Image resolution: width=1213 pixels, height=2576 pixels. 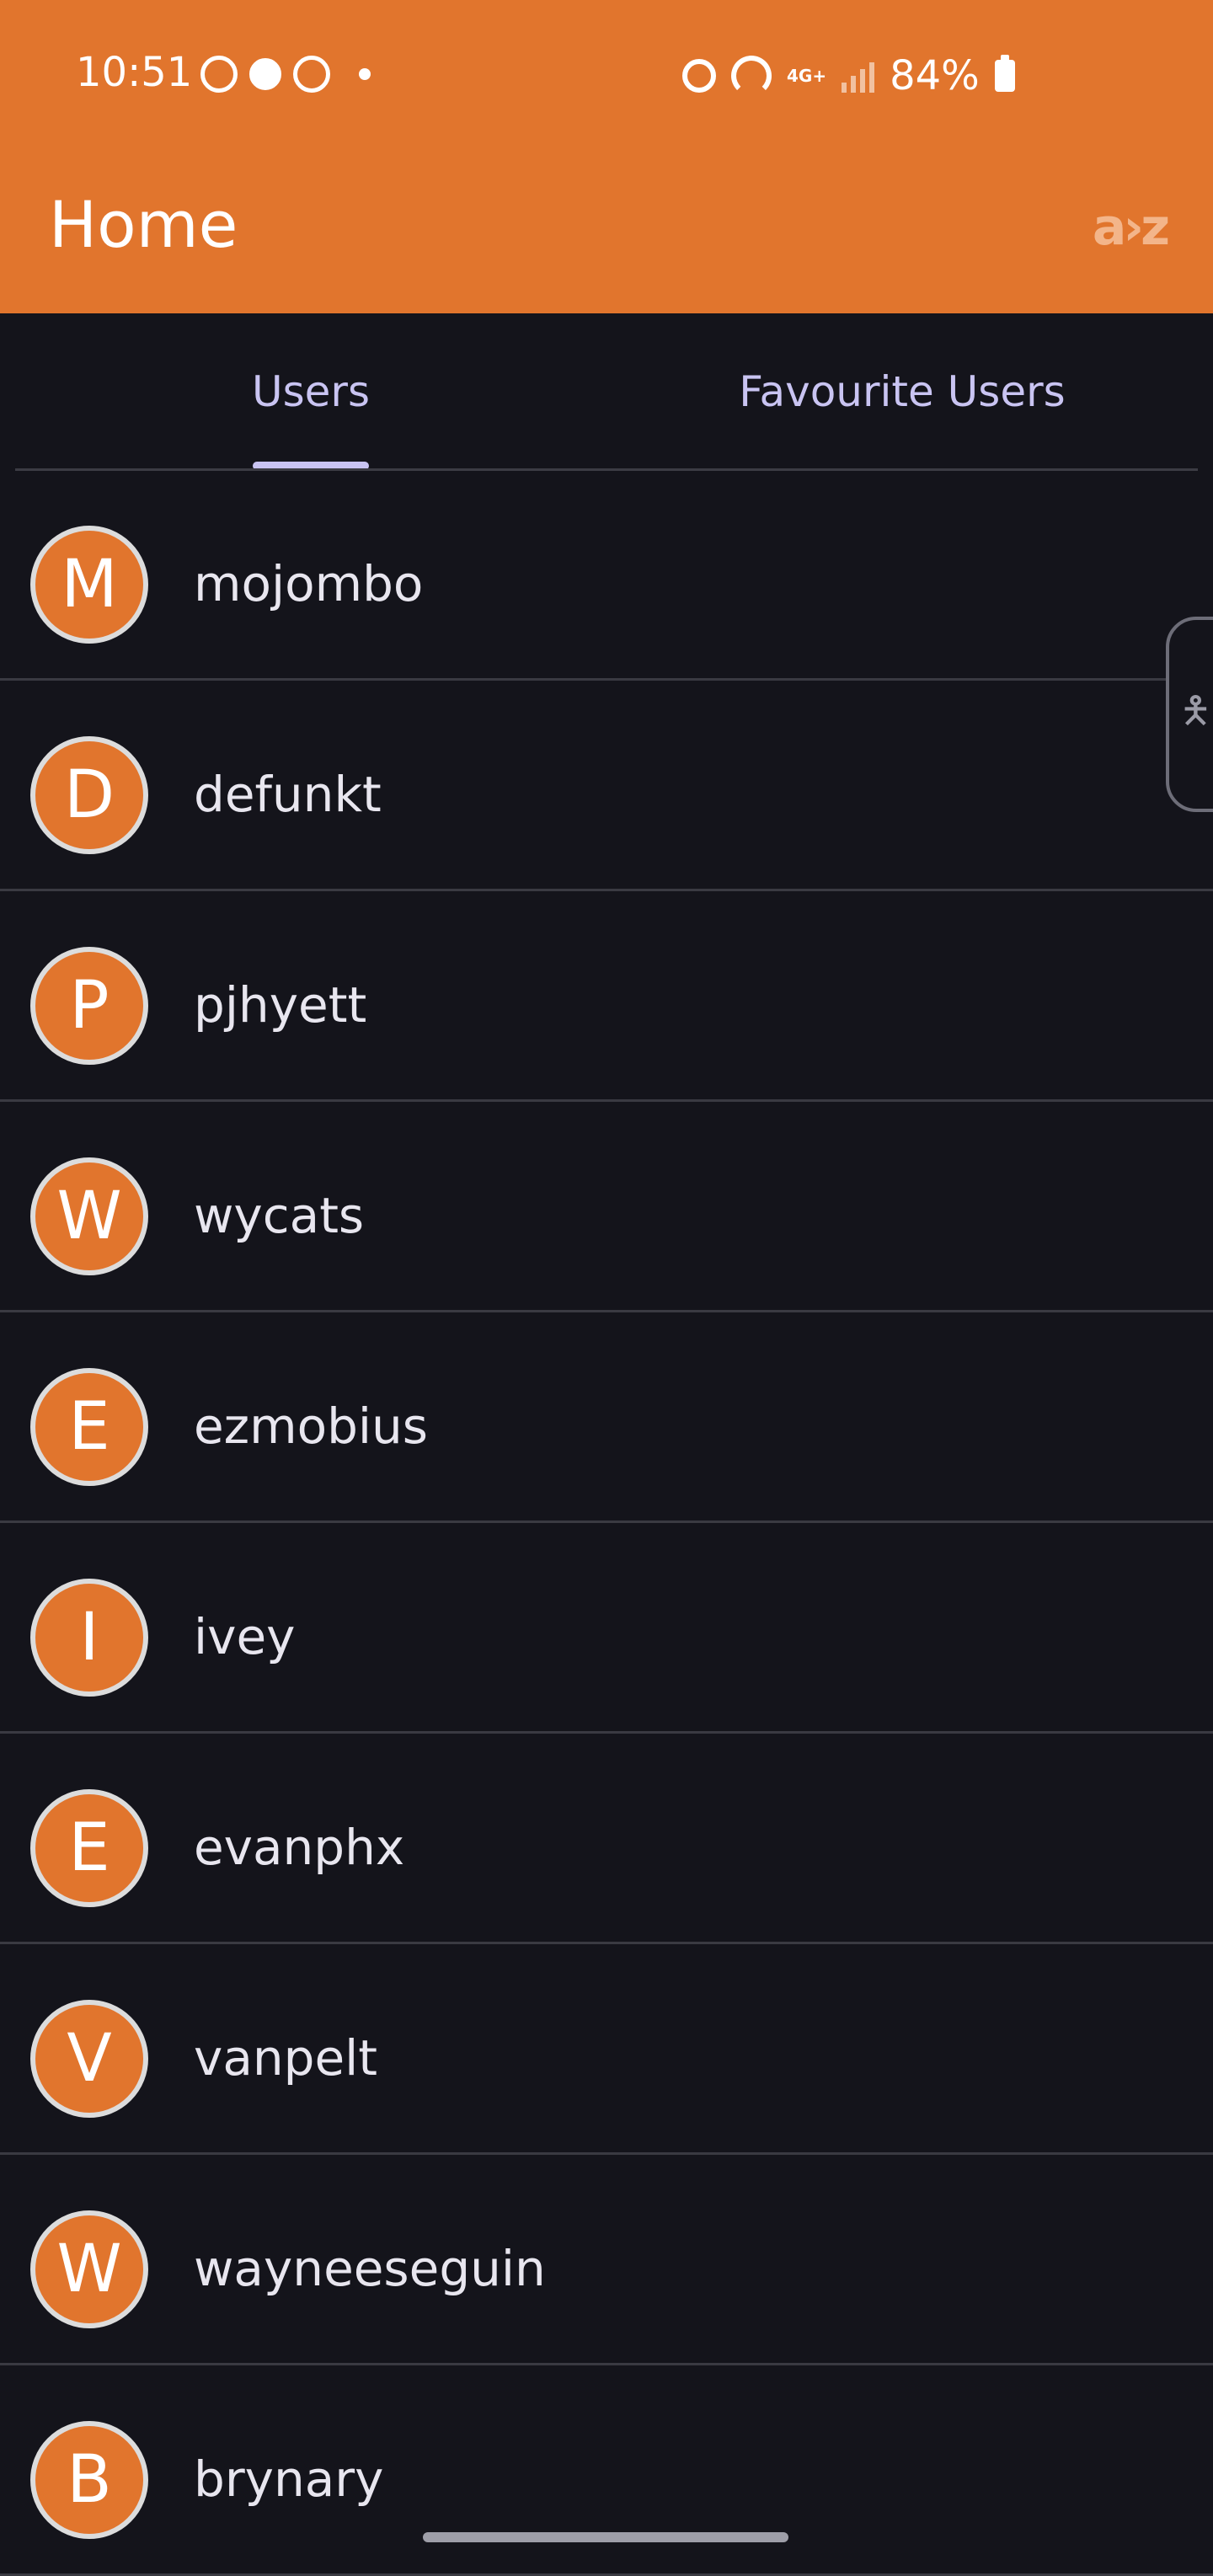 What do you see at coordinates (606, 1839) in the screenshot?
I see `list-item: E evanphx` at bounding box center [606, 1839].